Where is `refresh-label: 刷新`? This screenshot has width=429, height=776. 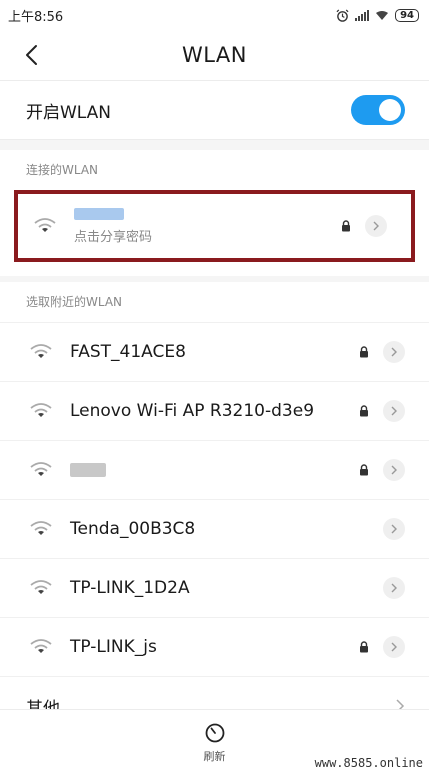 refresh-label: 刷新 is located at coordinates (214, 756).